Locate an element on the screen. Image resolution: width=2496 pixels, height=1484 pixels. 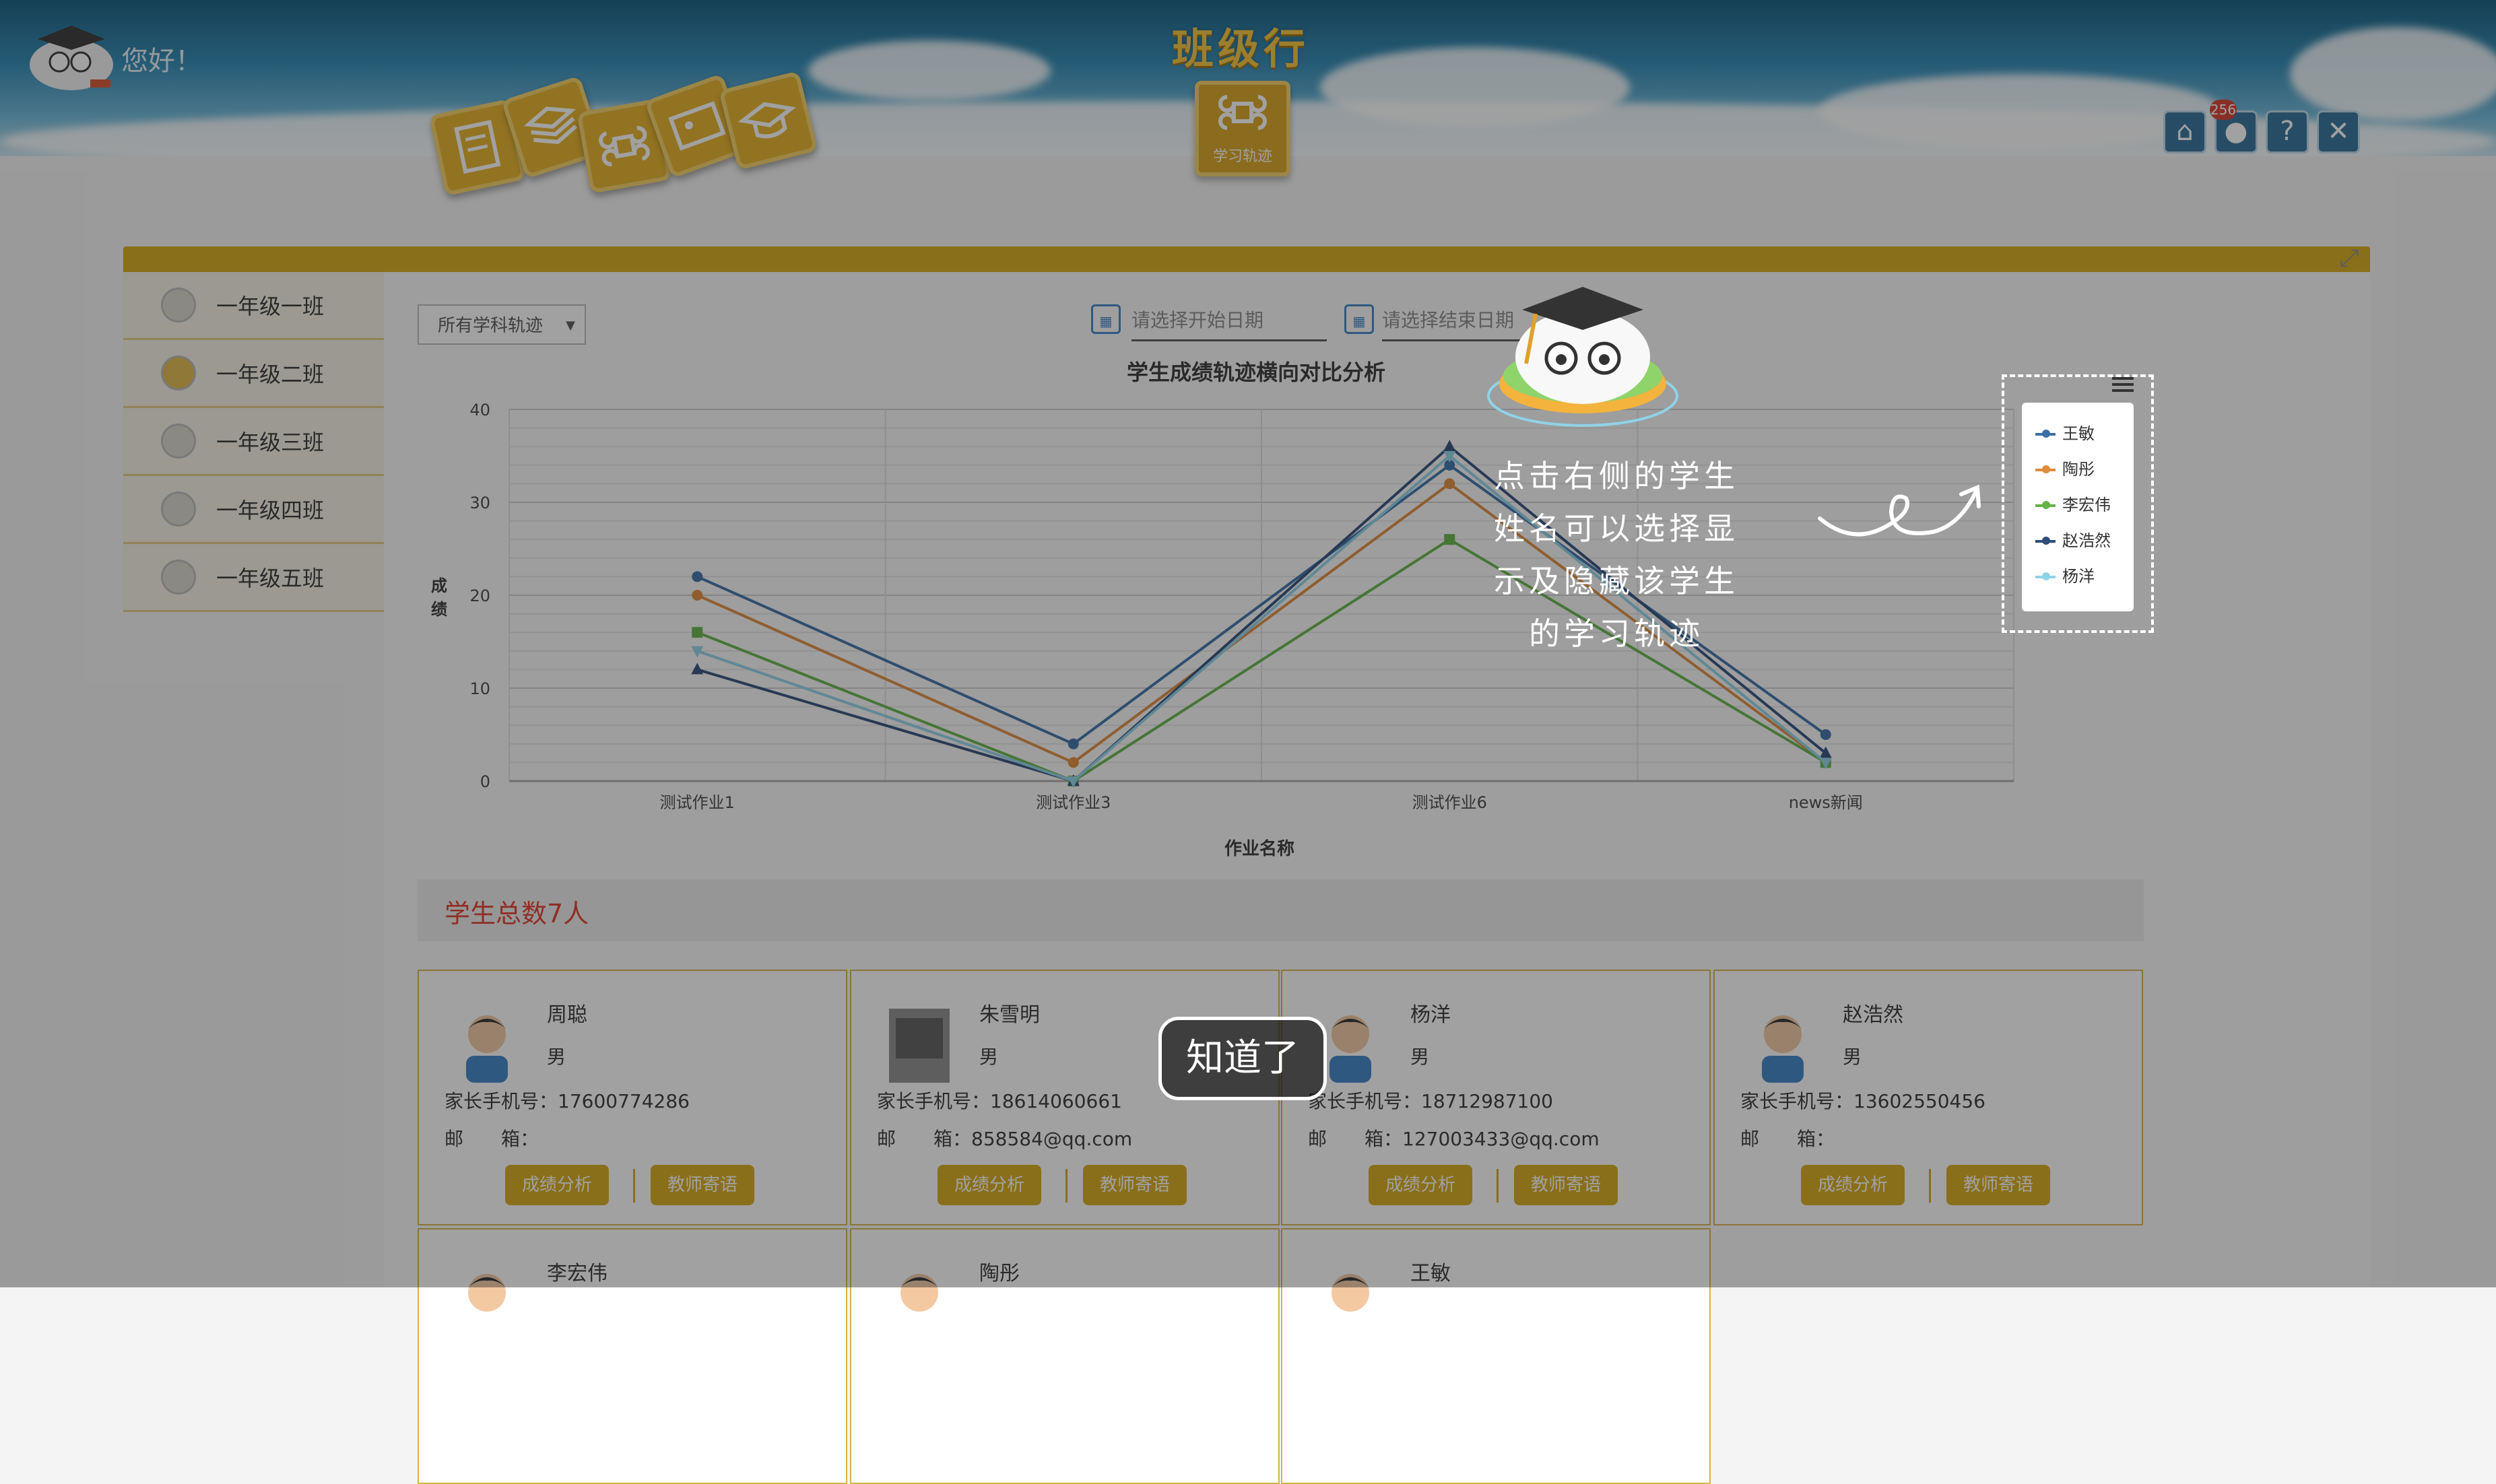
legend-item: 李宏伟 is located at coordinates (2073, 503).